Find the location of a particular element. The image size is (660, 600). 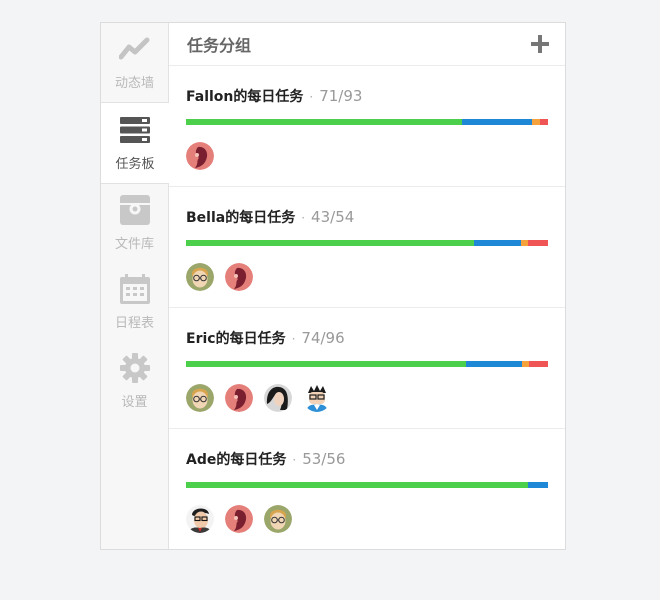

sidebar-item-calendar: 日程表 is located at coordinates (134, 302).